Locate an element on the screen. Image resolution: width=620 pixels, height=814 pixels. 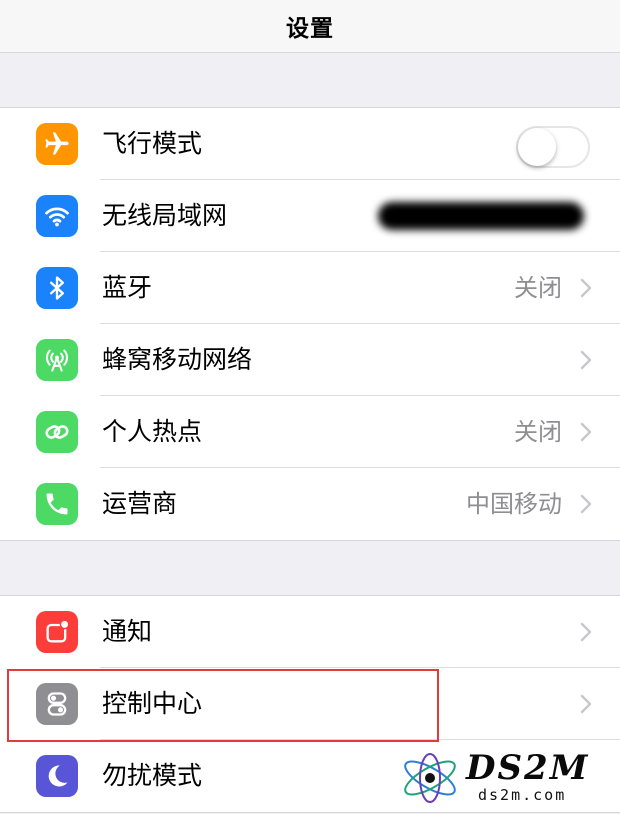
settings-row-label: 蜂窝移动网络 is located at coordinates (177, 359).